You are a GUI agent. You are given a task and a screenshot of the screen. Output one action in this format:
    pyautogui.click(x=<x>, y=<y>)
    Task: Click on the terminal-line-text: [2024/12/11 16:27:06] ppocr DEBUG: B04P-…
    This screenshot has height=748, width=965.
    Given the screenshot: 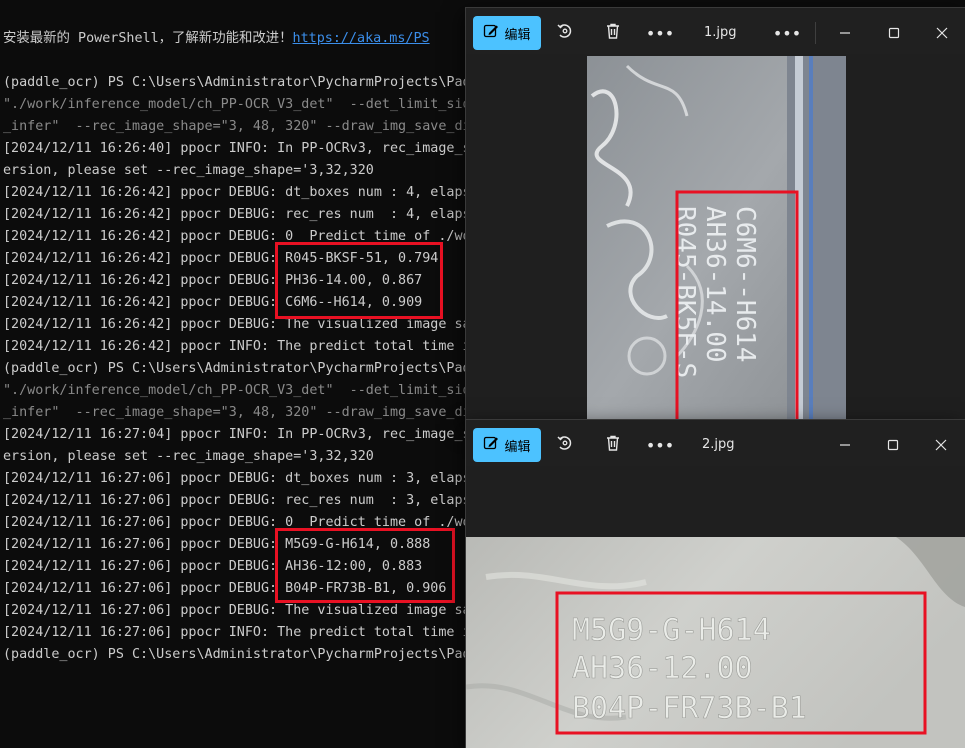 What is the action you would take?
    pyautogui.click(x=225, y=588)
    